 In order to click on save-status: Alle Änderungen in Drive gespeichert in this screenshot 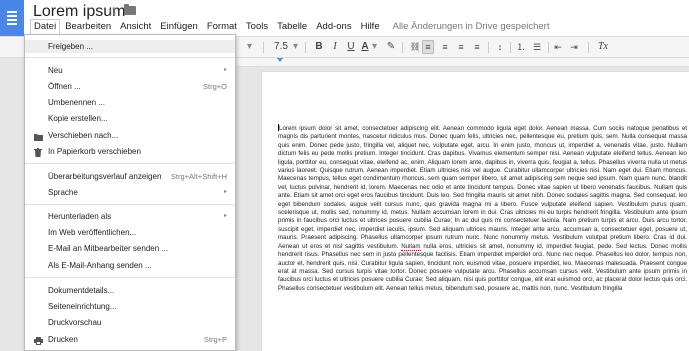, I will do `click(471, 26)`.